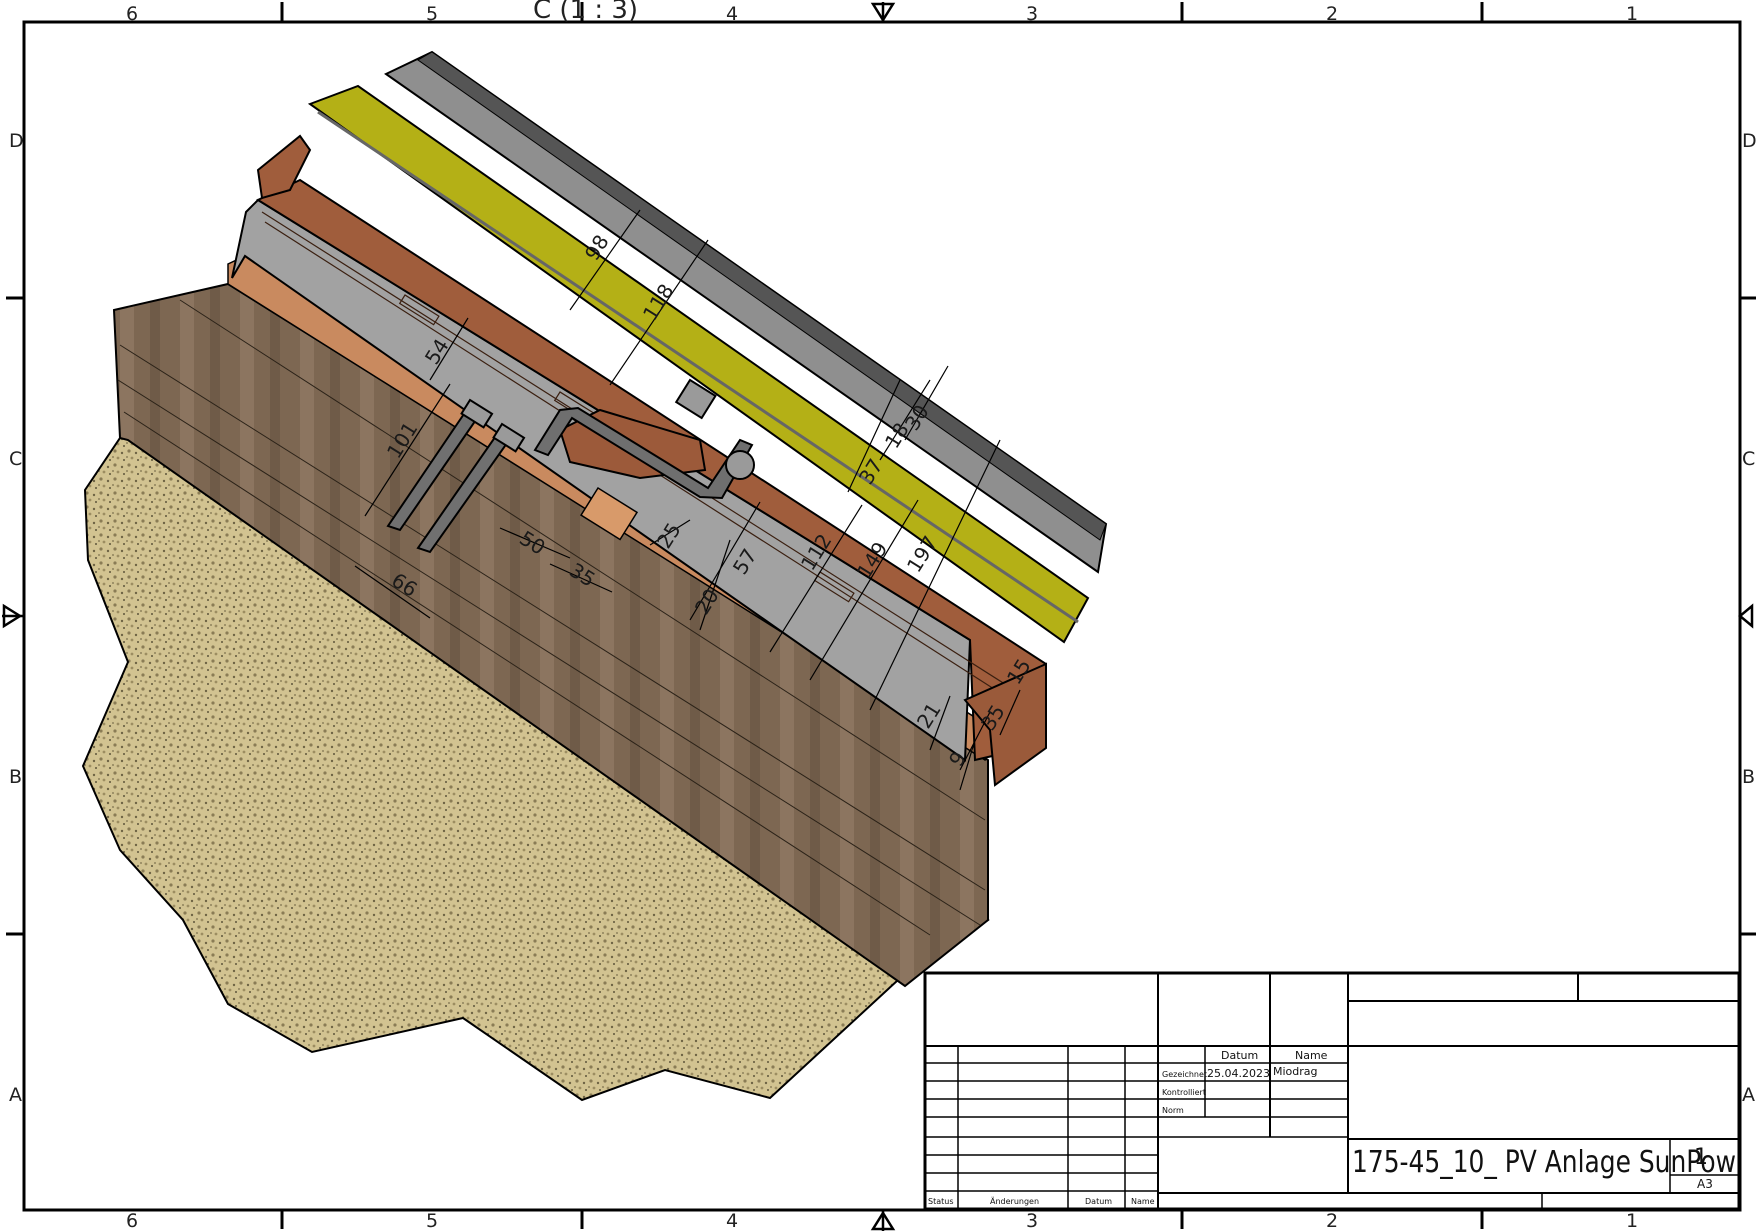 The image size is (1756, 1231). Describe the element at coordinates (1311, 1055) in the screenshot. I see `name-header: Name` at that location.